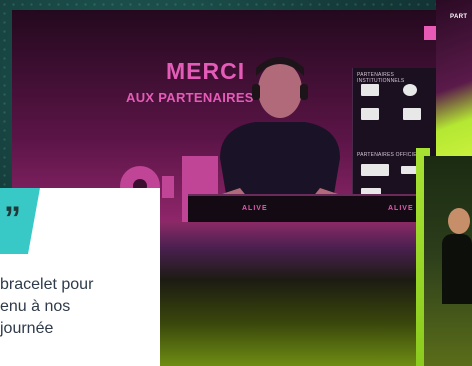  Describe the element at coordinates (27, 328) in the screenshot. I see `card-text-line: journée` at that location.